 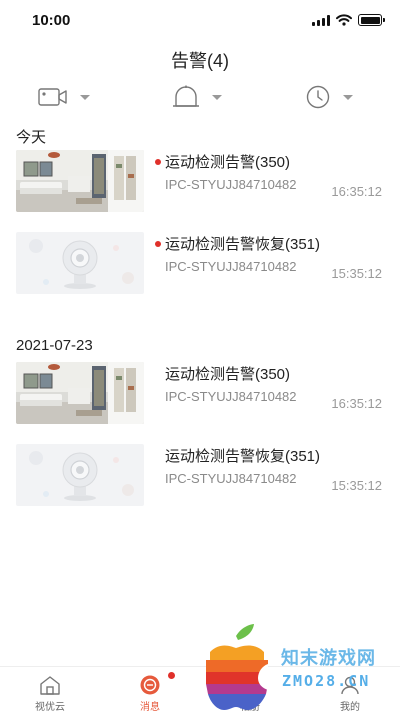 I want to click on alarm-type-filter-dropdown, so click(x=197, y=97).